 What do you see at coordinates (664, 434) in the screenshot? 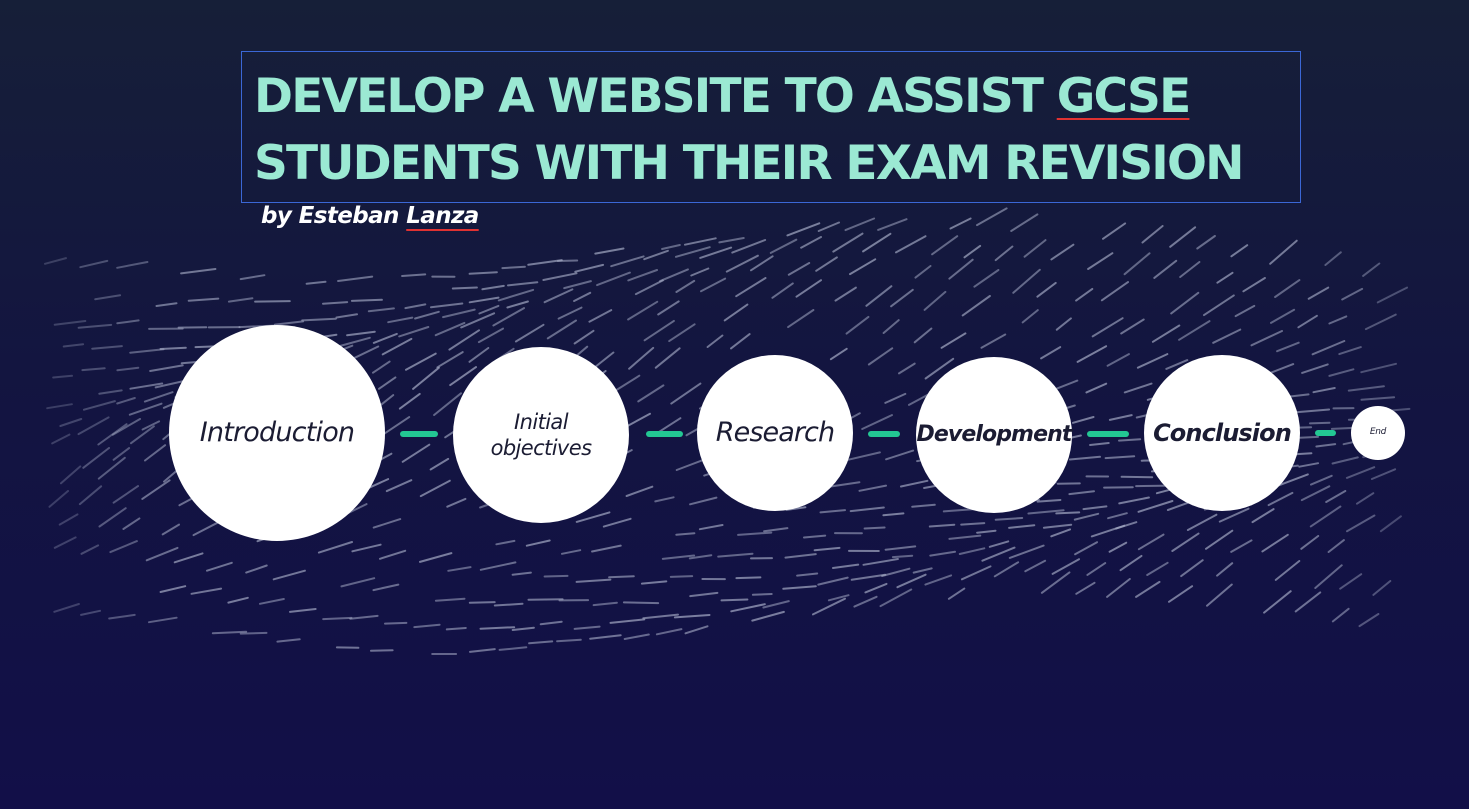
I see `path-connector` at bounding box center [664, 434].